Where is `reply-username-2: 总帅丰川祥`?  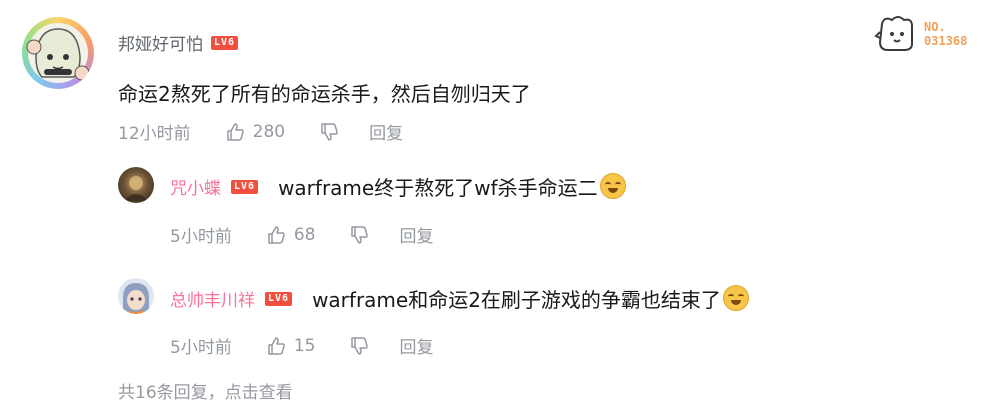 reply-username-2: 总帅丰川祥 is located at coordinates (212, 298).